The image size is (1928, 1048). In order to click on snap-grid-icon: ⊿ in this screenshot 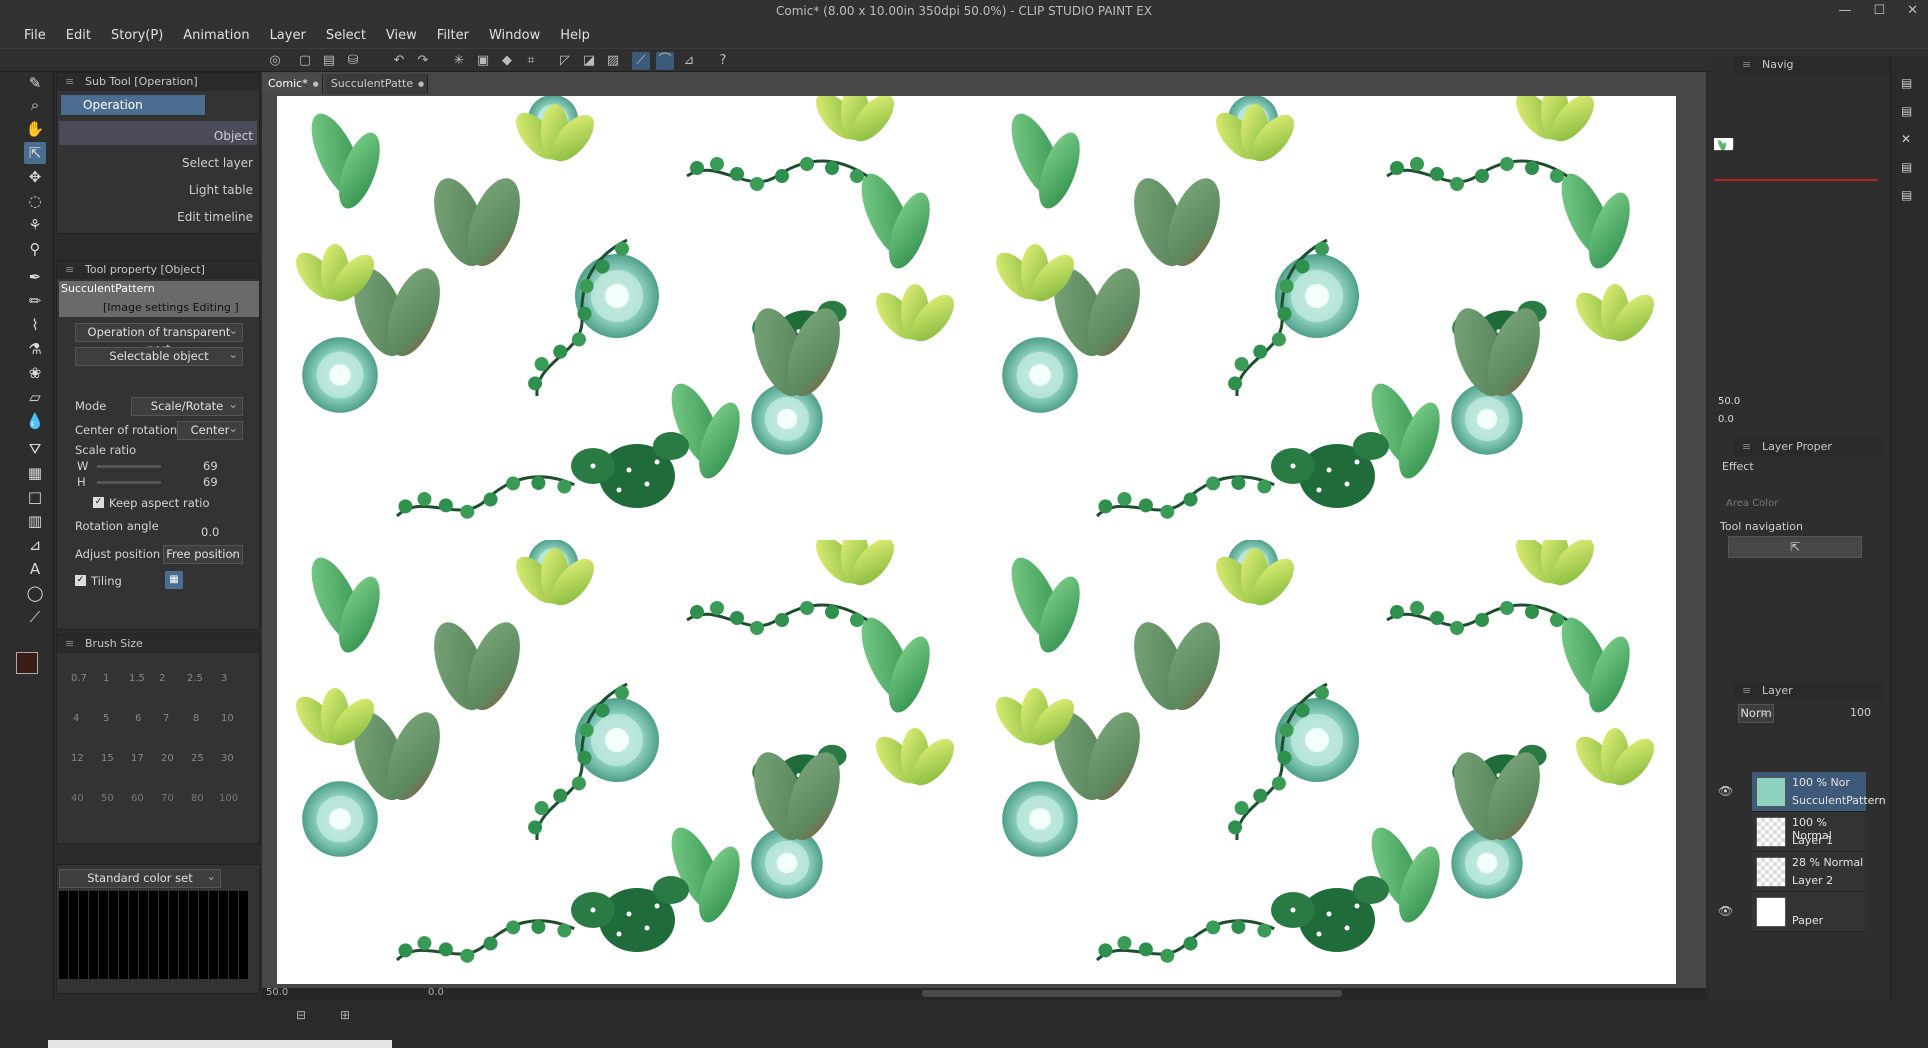, I will do `click(689, 61)`.